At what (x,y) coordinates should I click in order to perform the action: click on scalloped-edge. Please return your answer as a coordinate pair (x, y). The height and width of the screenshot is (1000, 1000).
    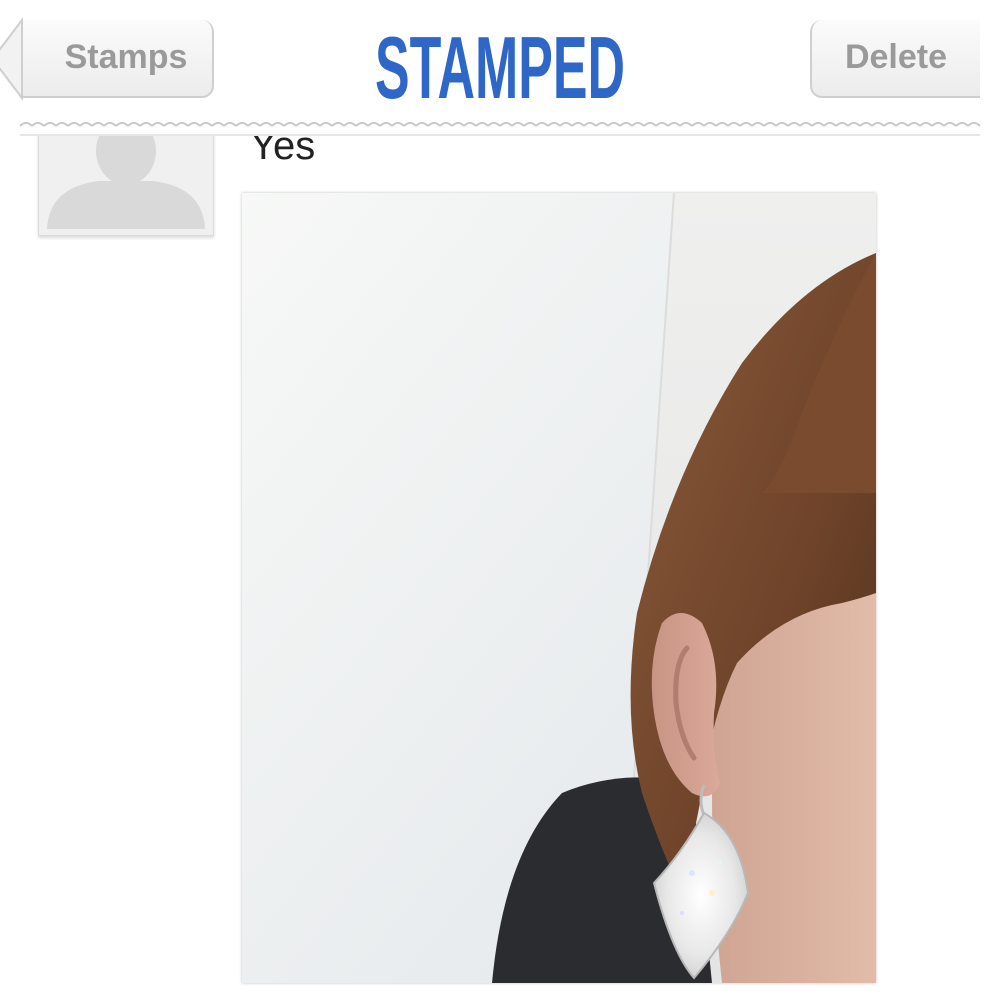
    Looking at the image, I should click on (500, 128).